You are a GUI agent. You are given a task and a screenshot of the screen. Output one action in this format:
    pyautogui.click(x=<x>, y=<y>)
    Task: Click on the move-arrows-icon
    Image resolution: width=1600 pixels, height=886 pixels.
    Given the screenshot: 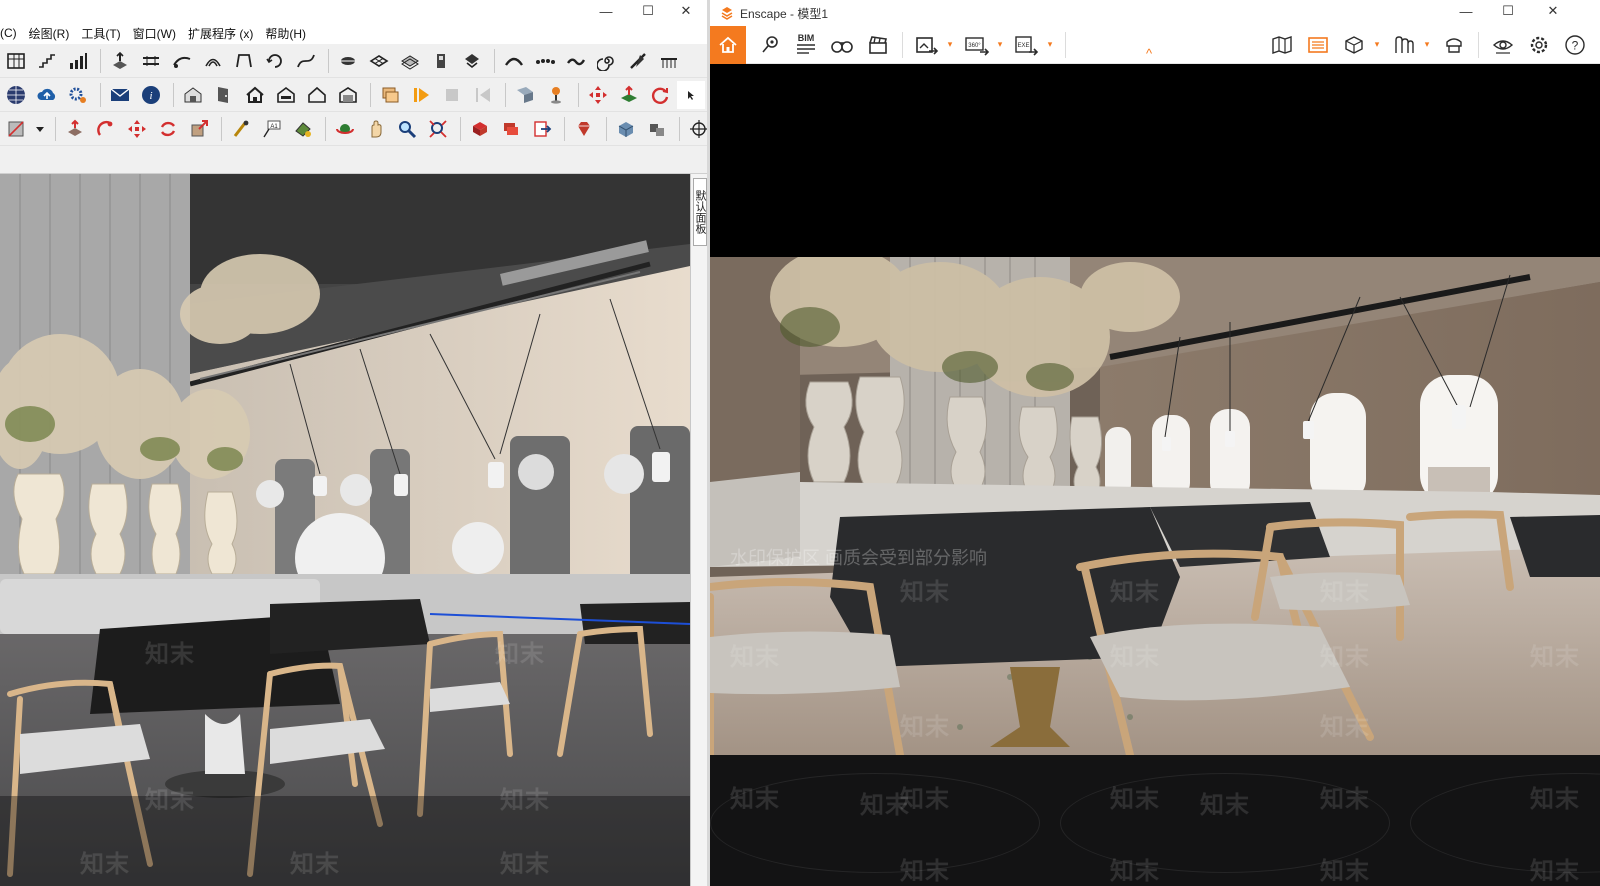 What is the action you would take?
    pyautogui.click(x=137, y=129)
    